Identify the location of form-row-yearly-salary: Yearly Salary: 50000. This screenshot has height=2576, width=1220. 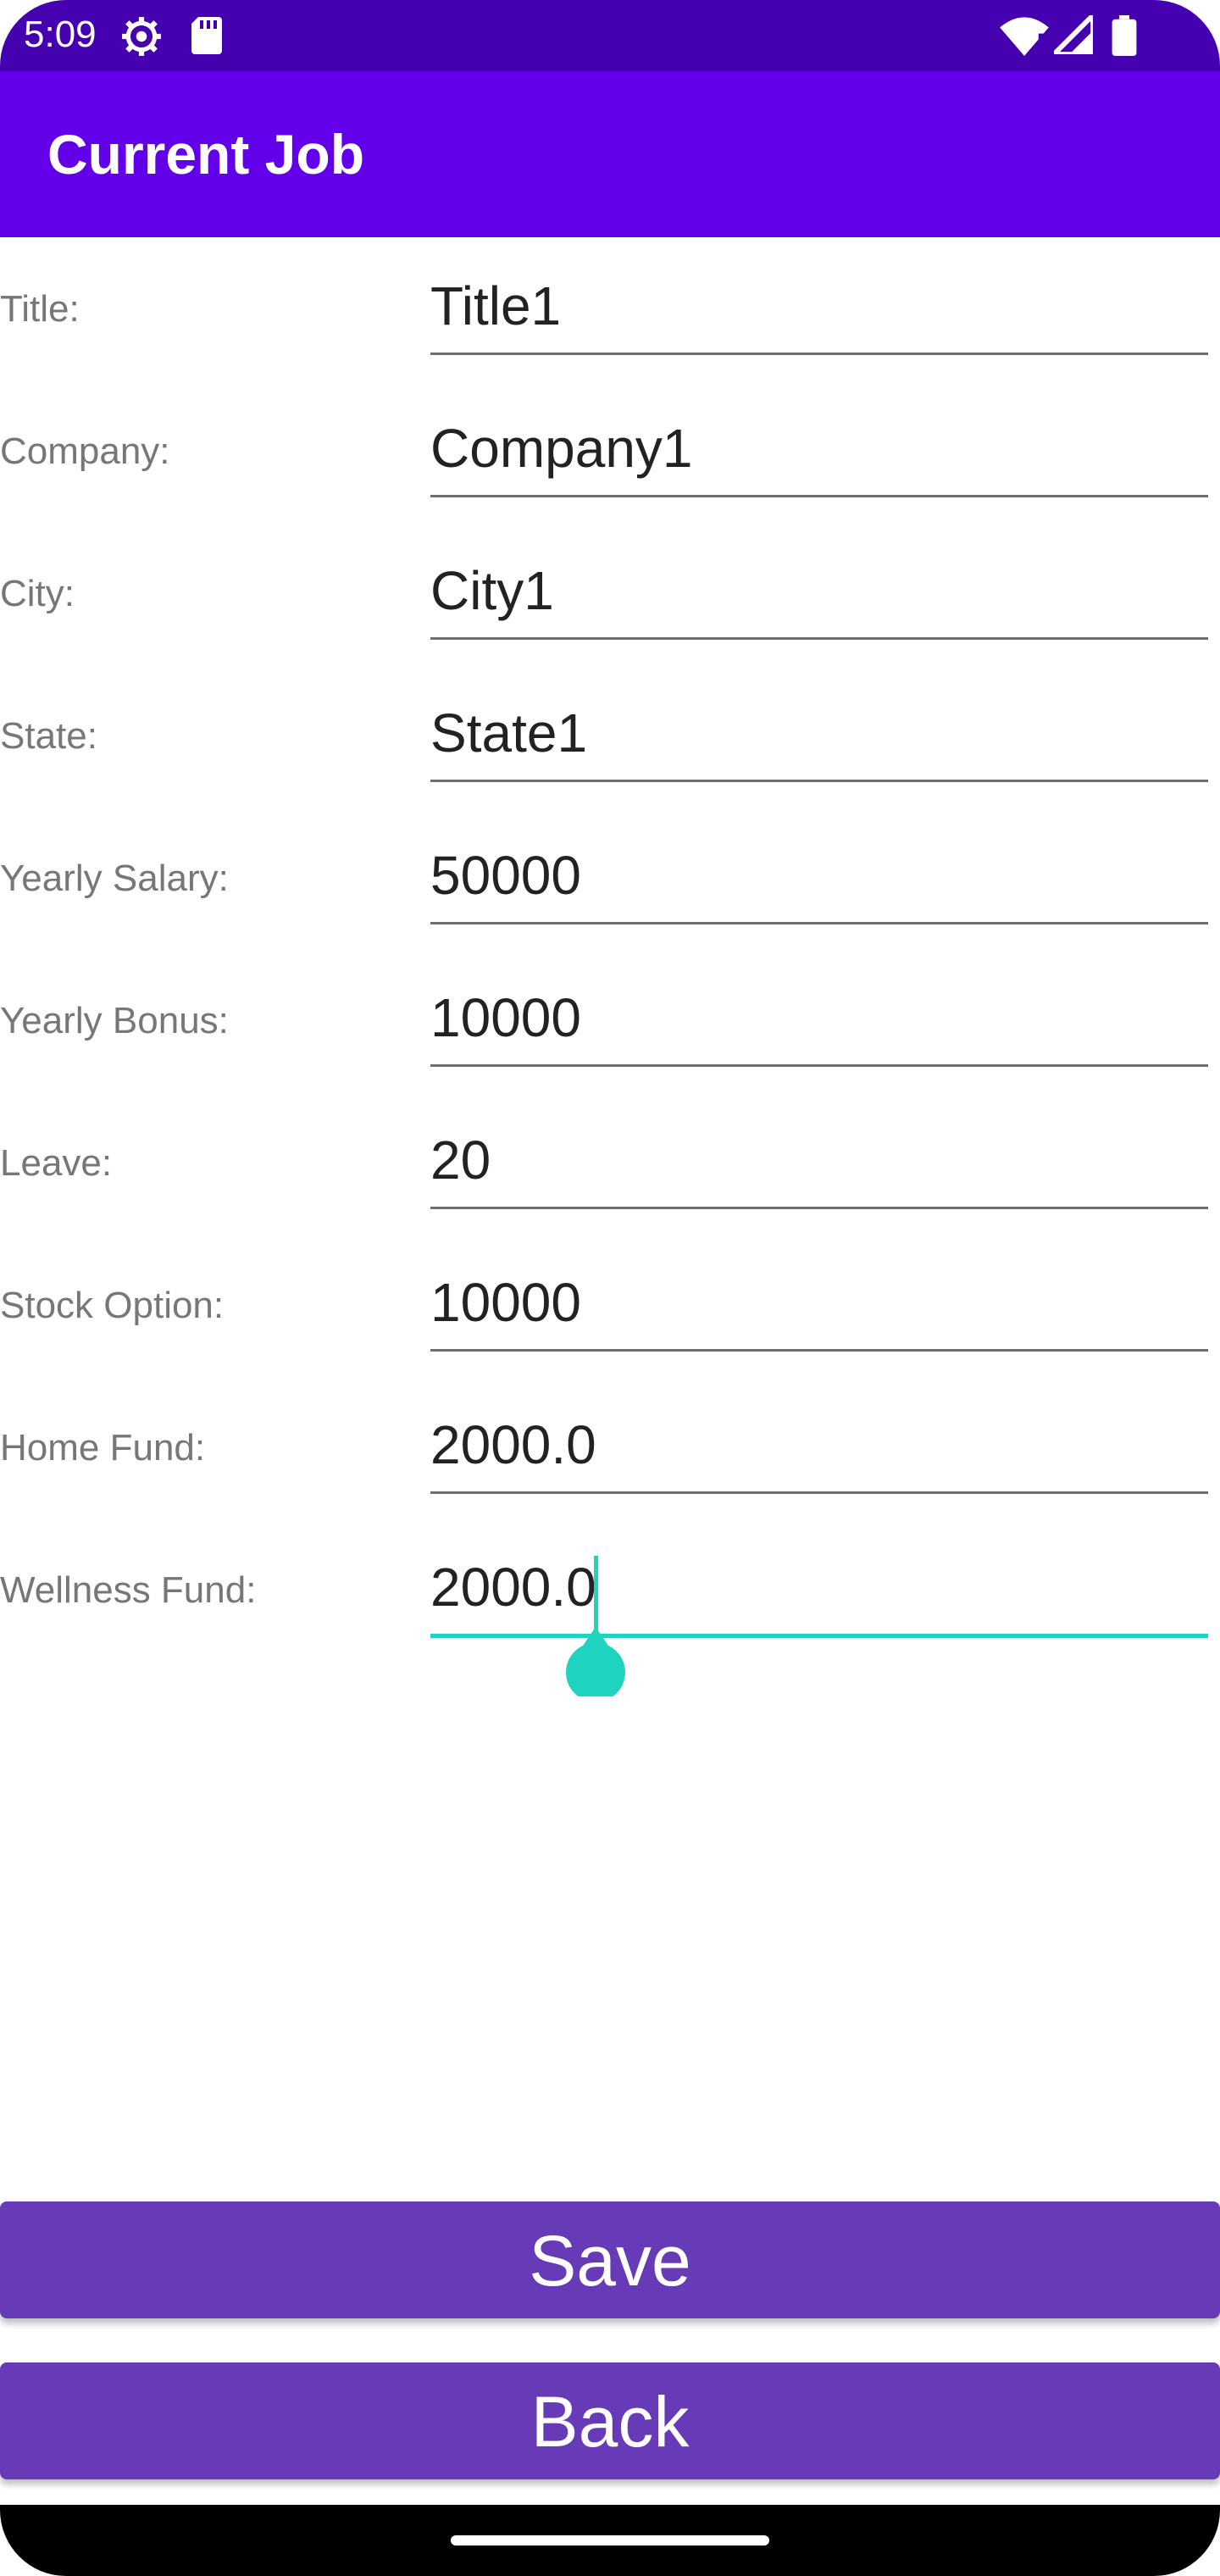
(610, 878).